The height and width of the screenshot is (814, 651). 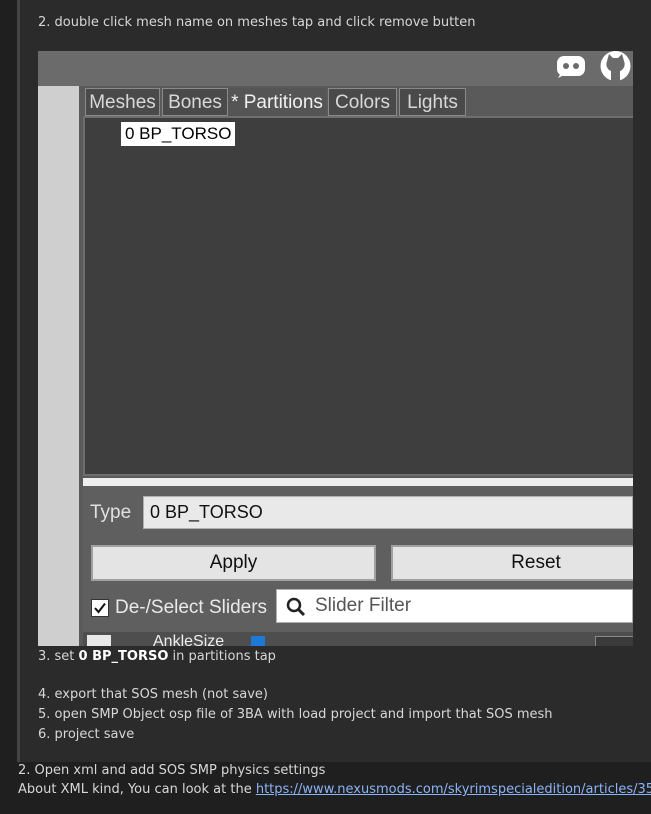 I want to click on step-6: 6. project save, so click(x=86, y=734).